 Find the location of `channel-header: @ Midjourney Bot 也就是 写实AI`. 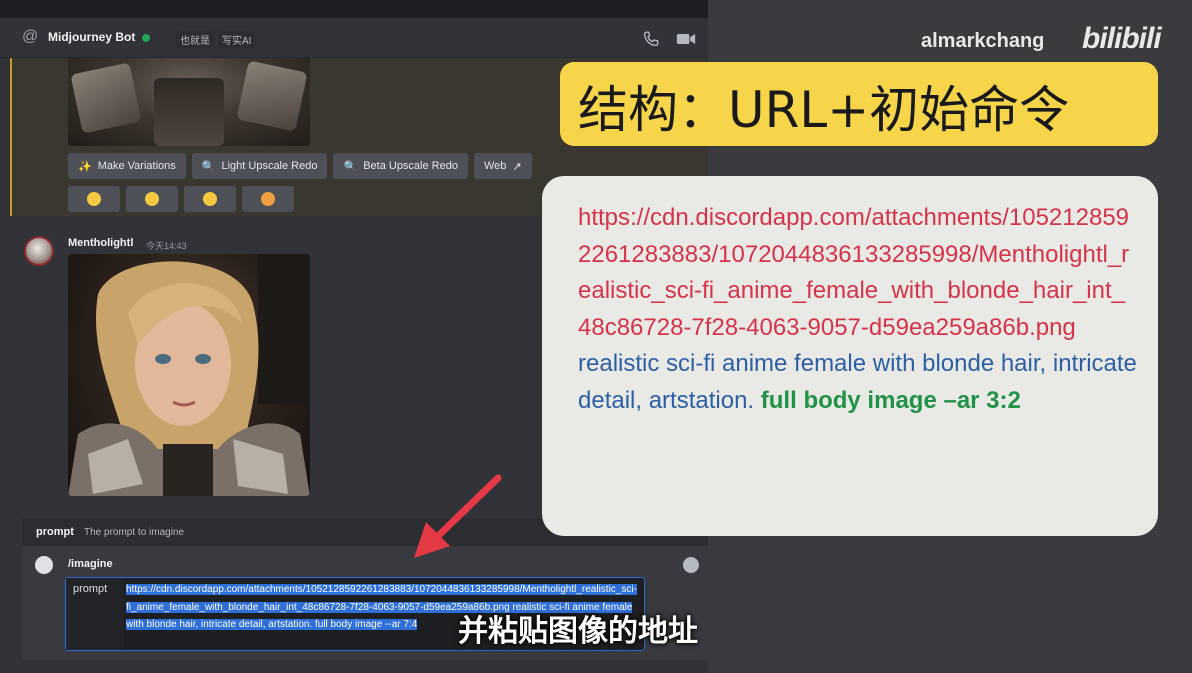

channel-header: @ Midjourney Bot 也就是 写实AI is located at coordinates (354, 29).